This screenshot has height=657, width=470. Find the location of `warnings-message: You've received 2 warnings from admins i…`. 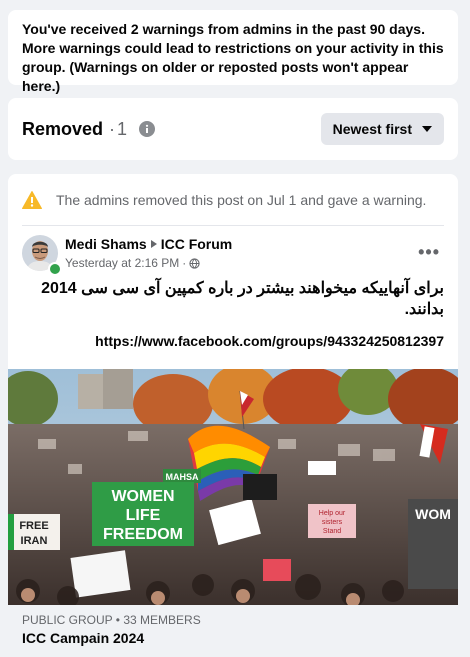

warnings-message: You've received 2 warnings from admins i… is located at coordinates (233, 57).